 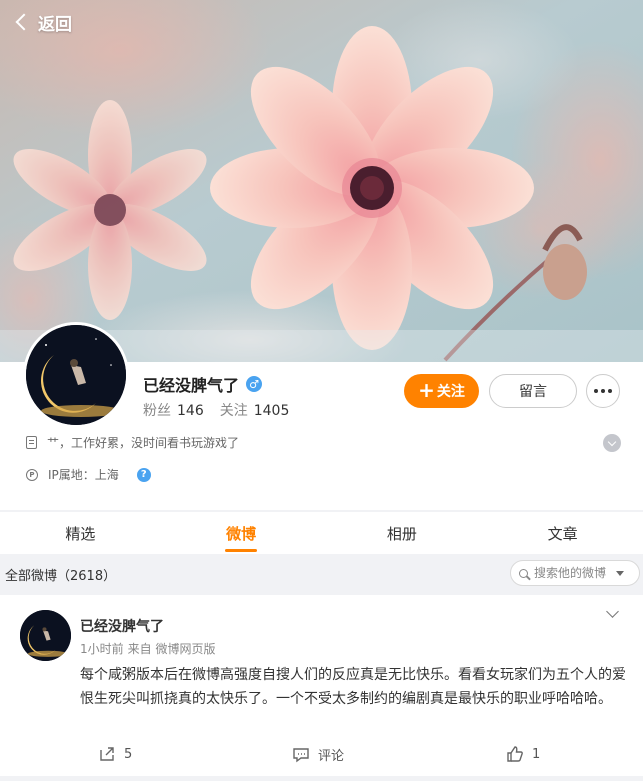 I want to click on post-search, so click(x=575, y=573).